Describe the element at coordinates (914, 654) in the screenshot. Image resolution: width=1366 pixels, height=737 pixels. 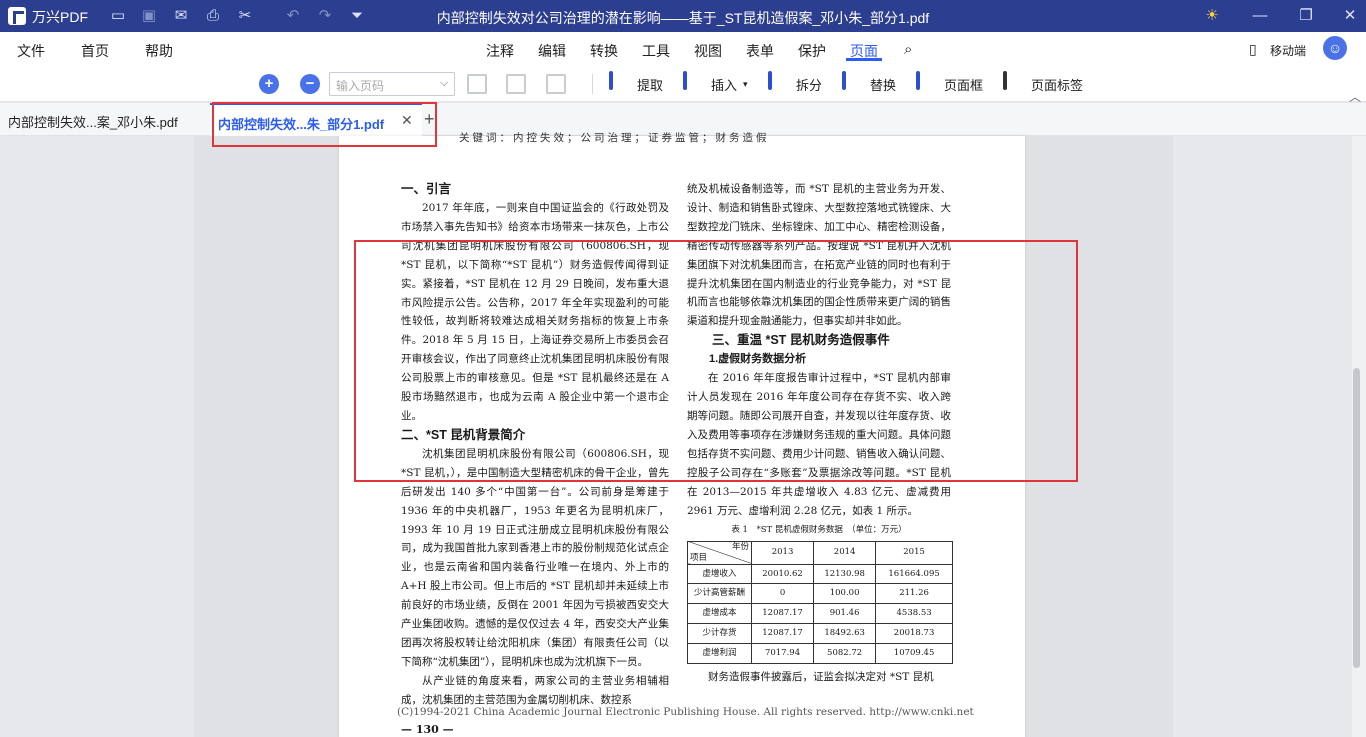
I see `table-cell: 10709.45` at that location.